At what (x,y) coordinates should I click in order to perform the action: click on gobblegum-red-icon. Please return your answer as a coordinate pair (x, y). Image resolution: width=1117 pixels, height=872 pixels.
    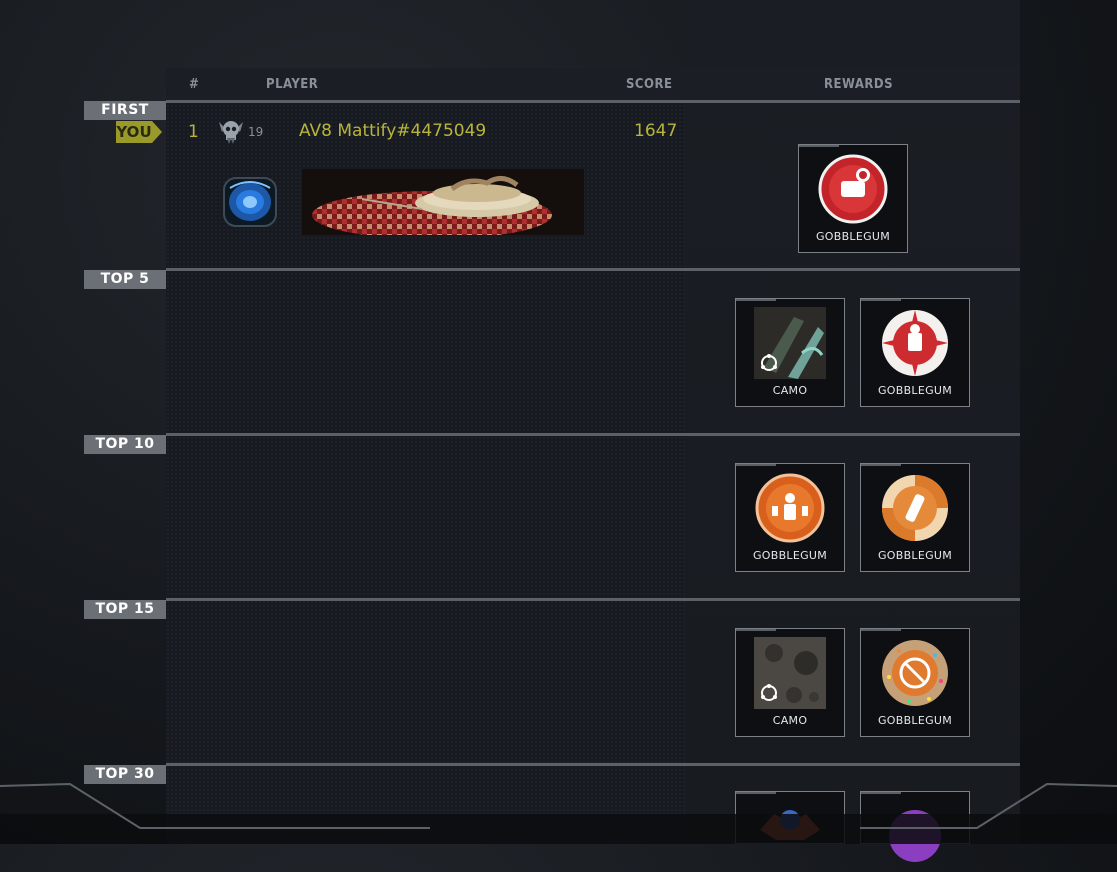
    Looking at the image, I should click on (853, 189).